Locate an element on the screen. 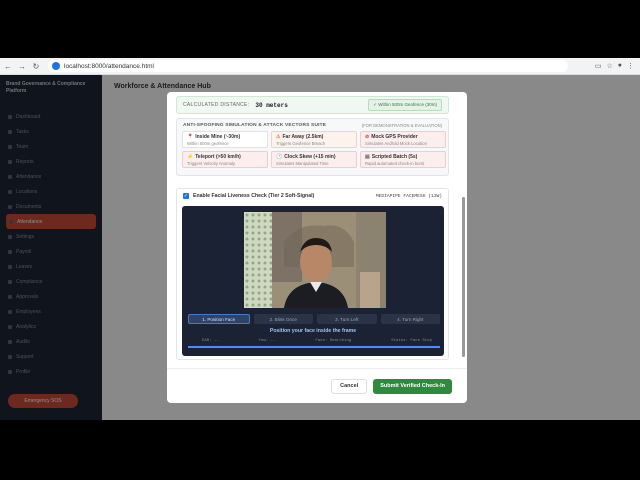 This screenshot has width=640, height=480. script-icon: ▤ is located at coordinates (367, 157).